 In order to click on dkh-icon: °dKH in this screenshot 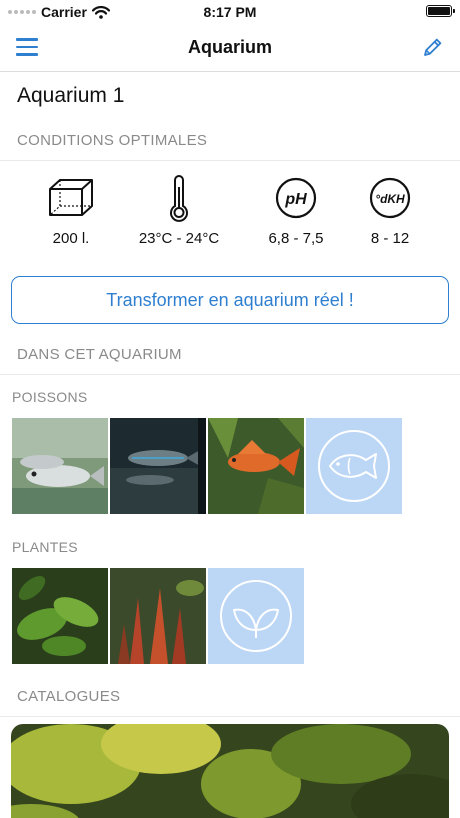, I will do `click(390, 198)`.